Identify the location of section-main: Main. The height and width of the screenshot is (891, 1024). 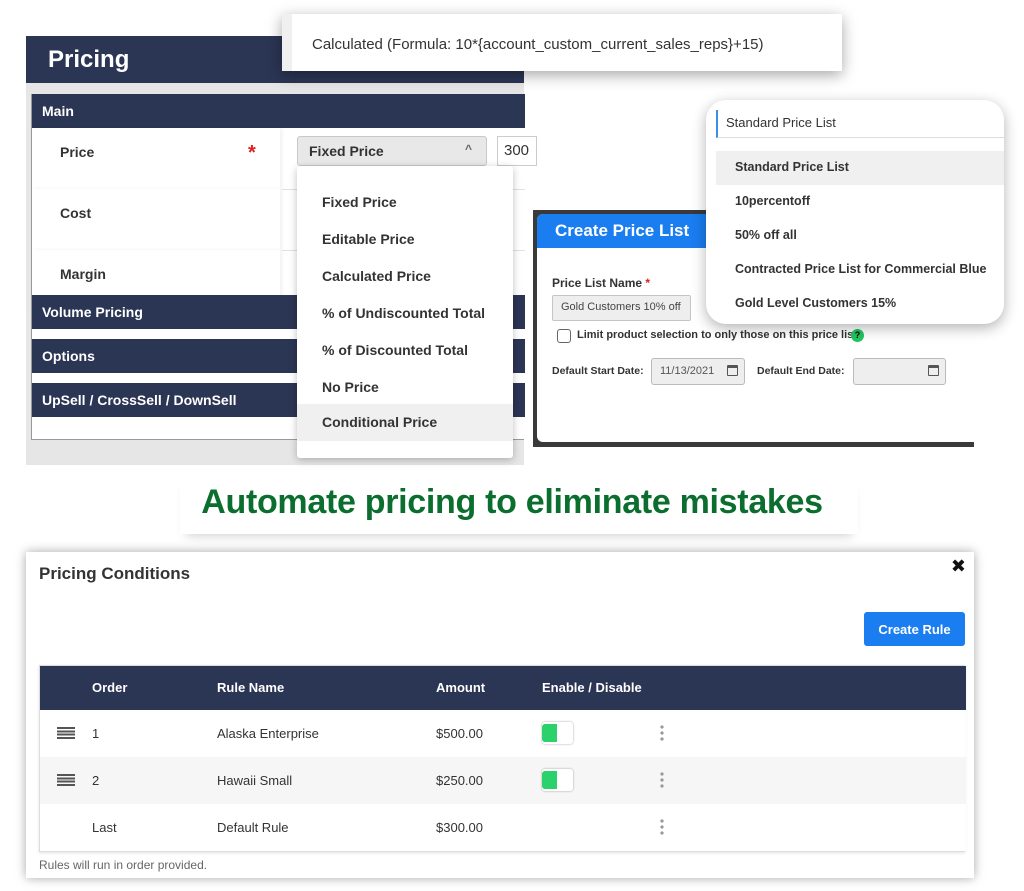
(278, 111).